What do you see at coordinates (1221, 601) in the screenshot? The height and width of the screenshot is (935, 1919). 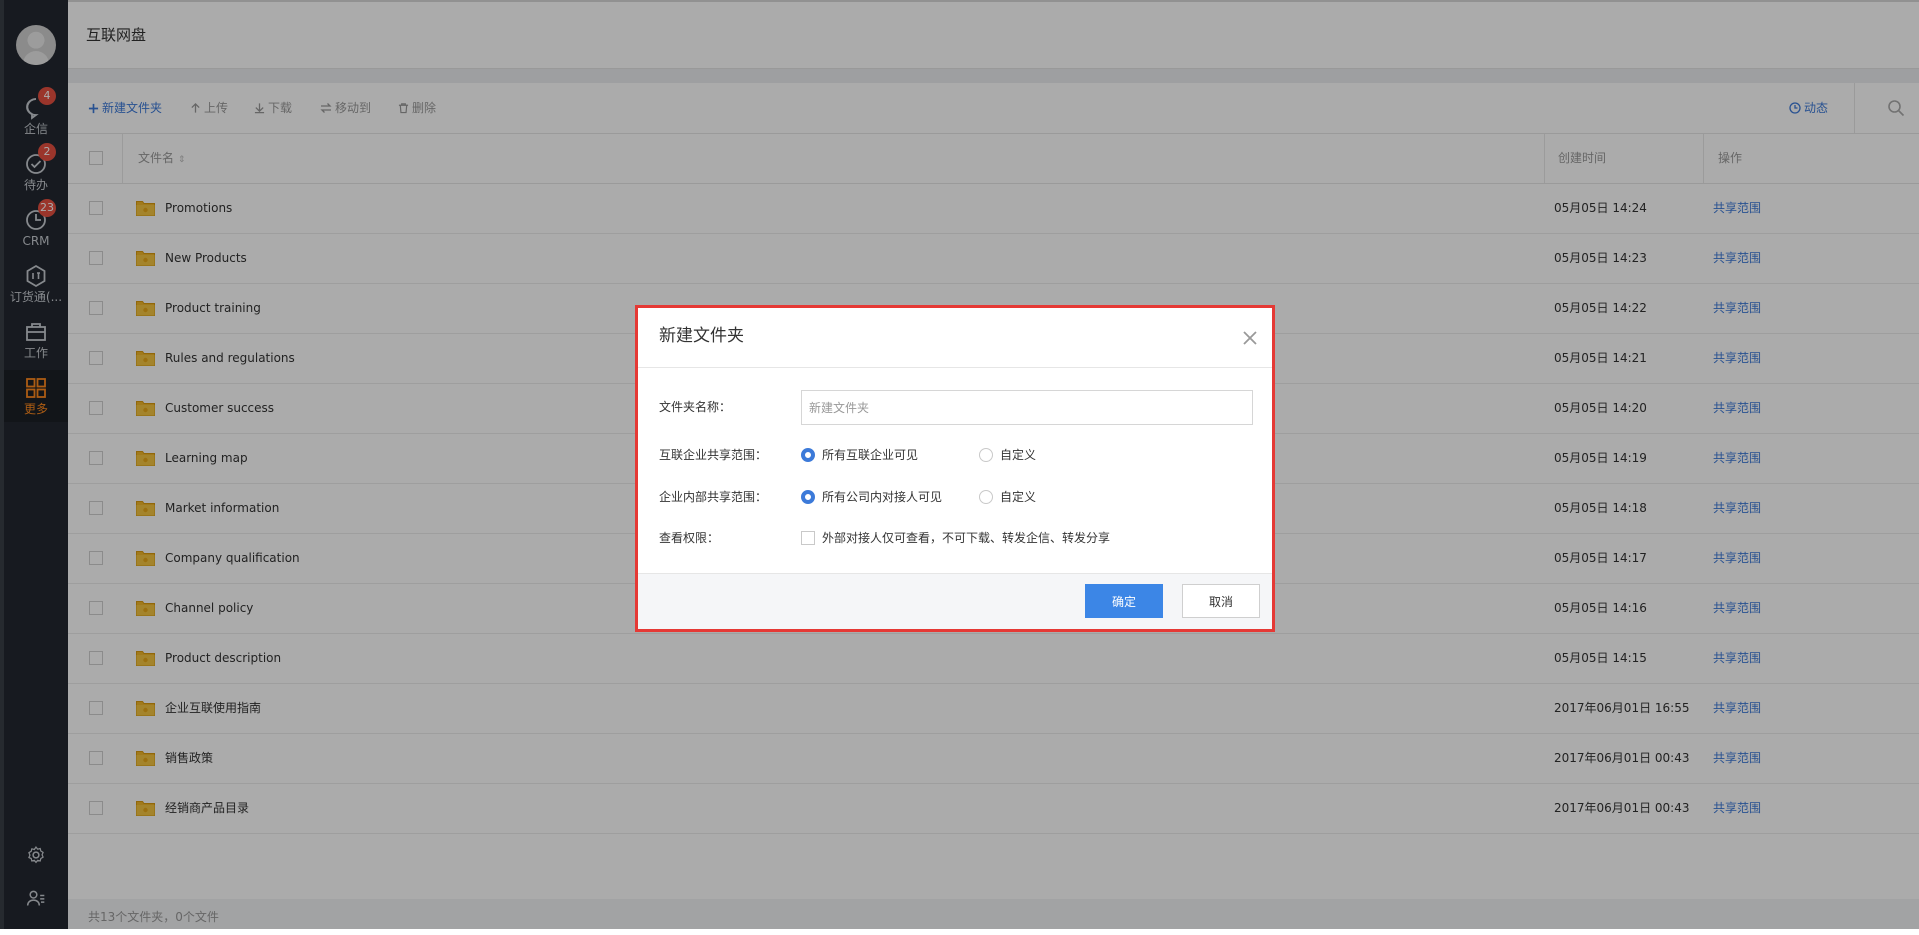 I see `cancel-button: 取消` at bounding box center [1221, 601].